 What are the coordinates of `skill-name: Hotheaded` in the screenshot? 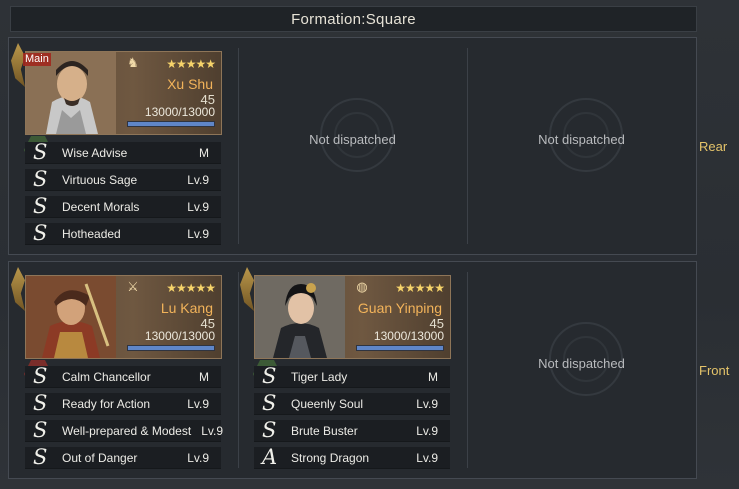 It's located at (91, 234).